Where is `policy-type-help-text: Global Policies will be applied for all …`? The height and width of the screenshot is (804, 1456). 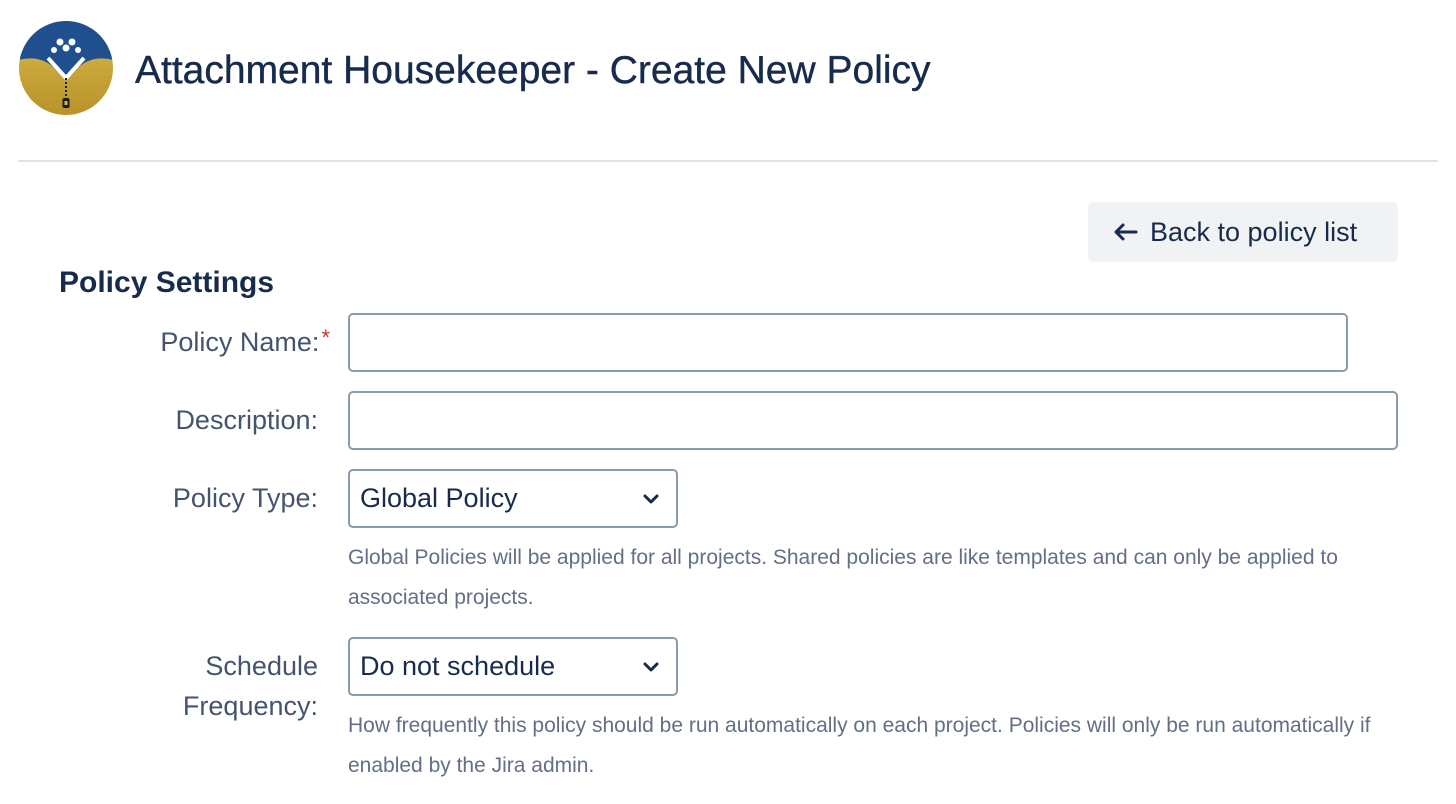
policy-type-help-text: Global Policies will be applied for all … is located at coordinates (843, 577).